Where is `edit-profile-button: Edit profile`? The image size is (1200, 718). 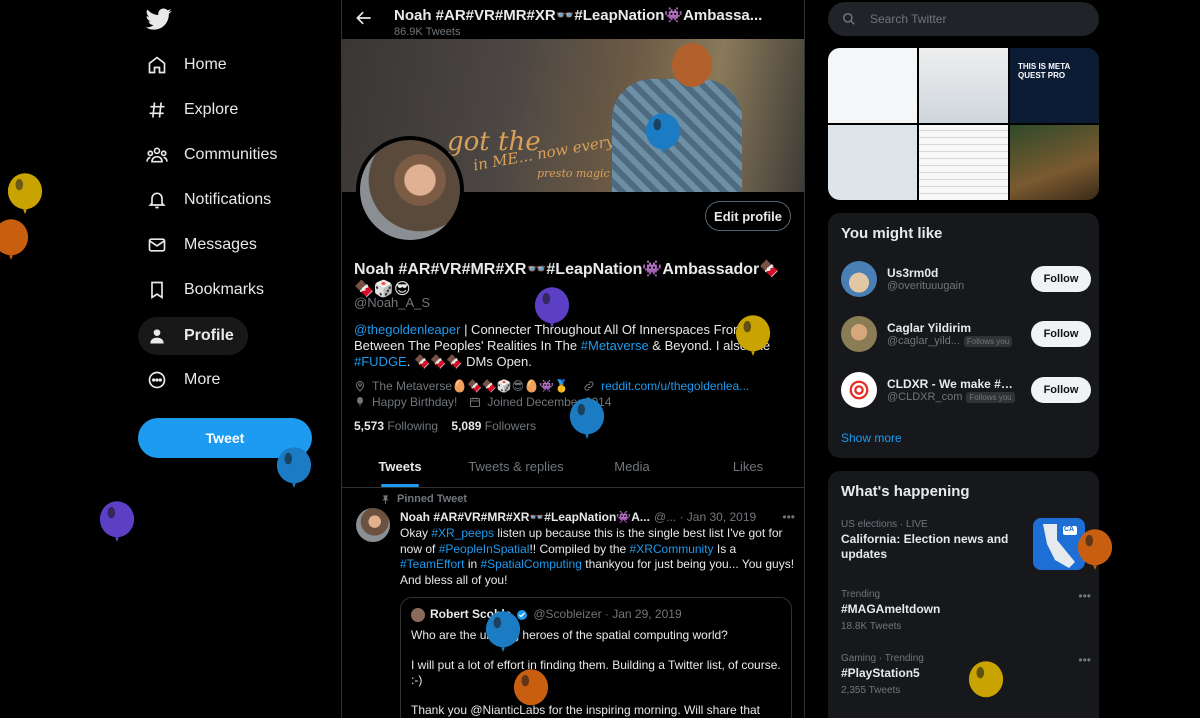
edit-profile-button: Edit profile is located at coordinates (748, 216).